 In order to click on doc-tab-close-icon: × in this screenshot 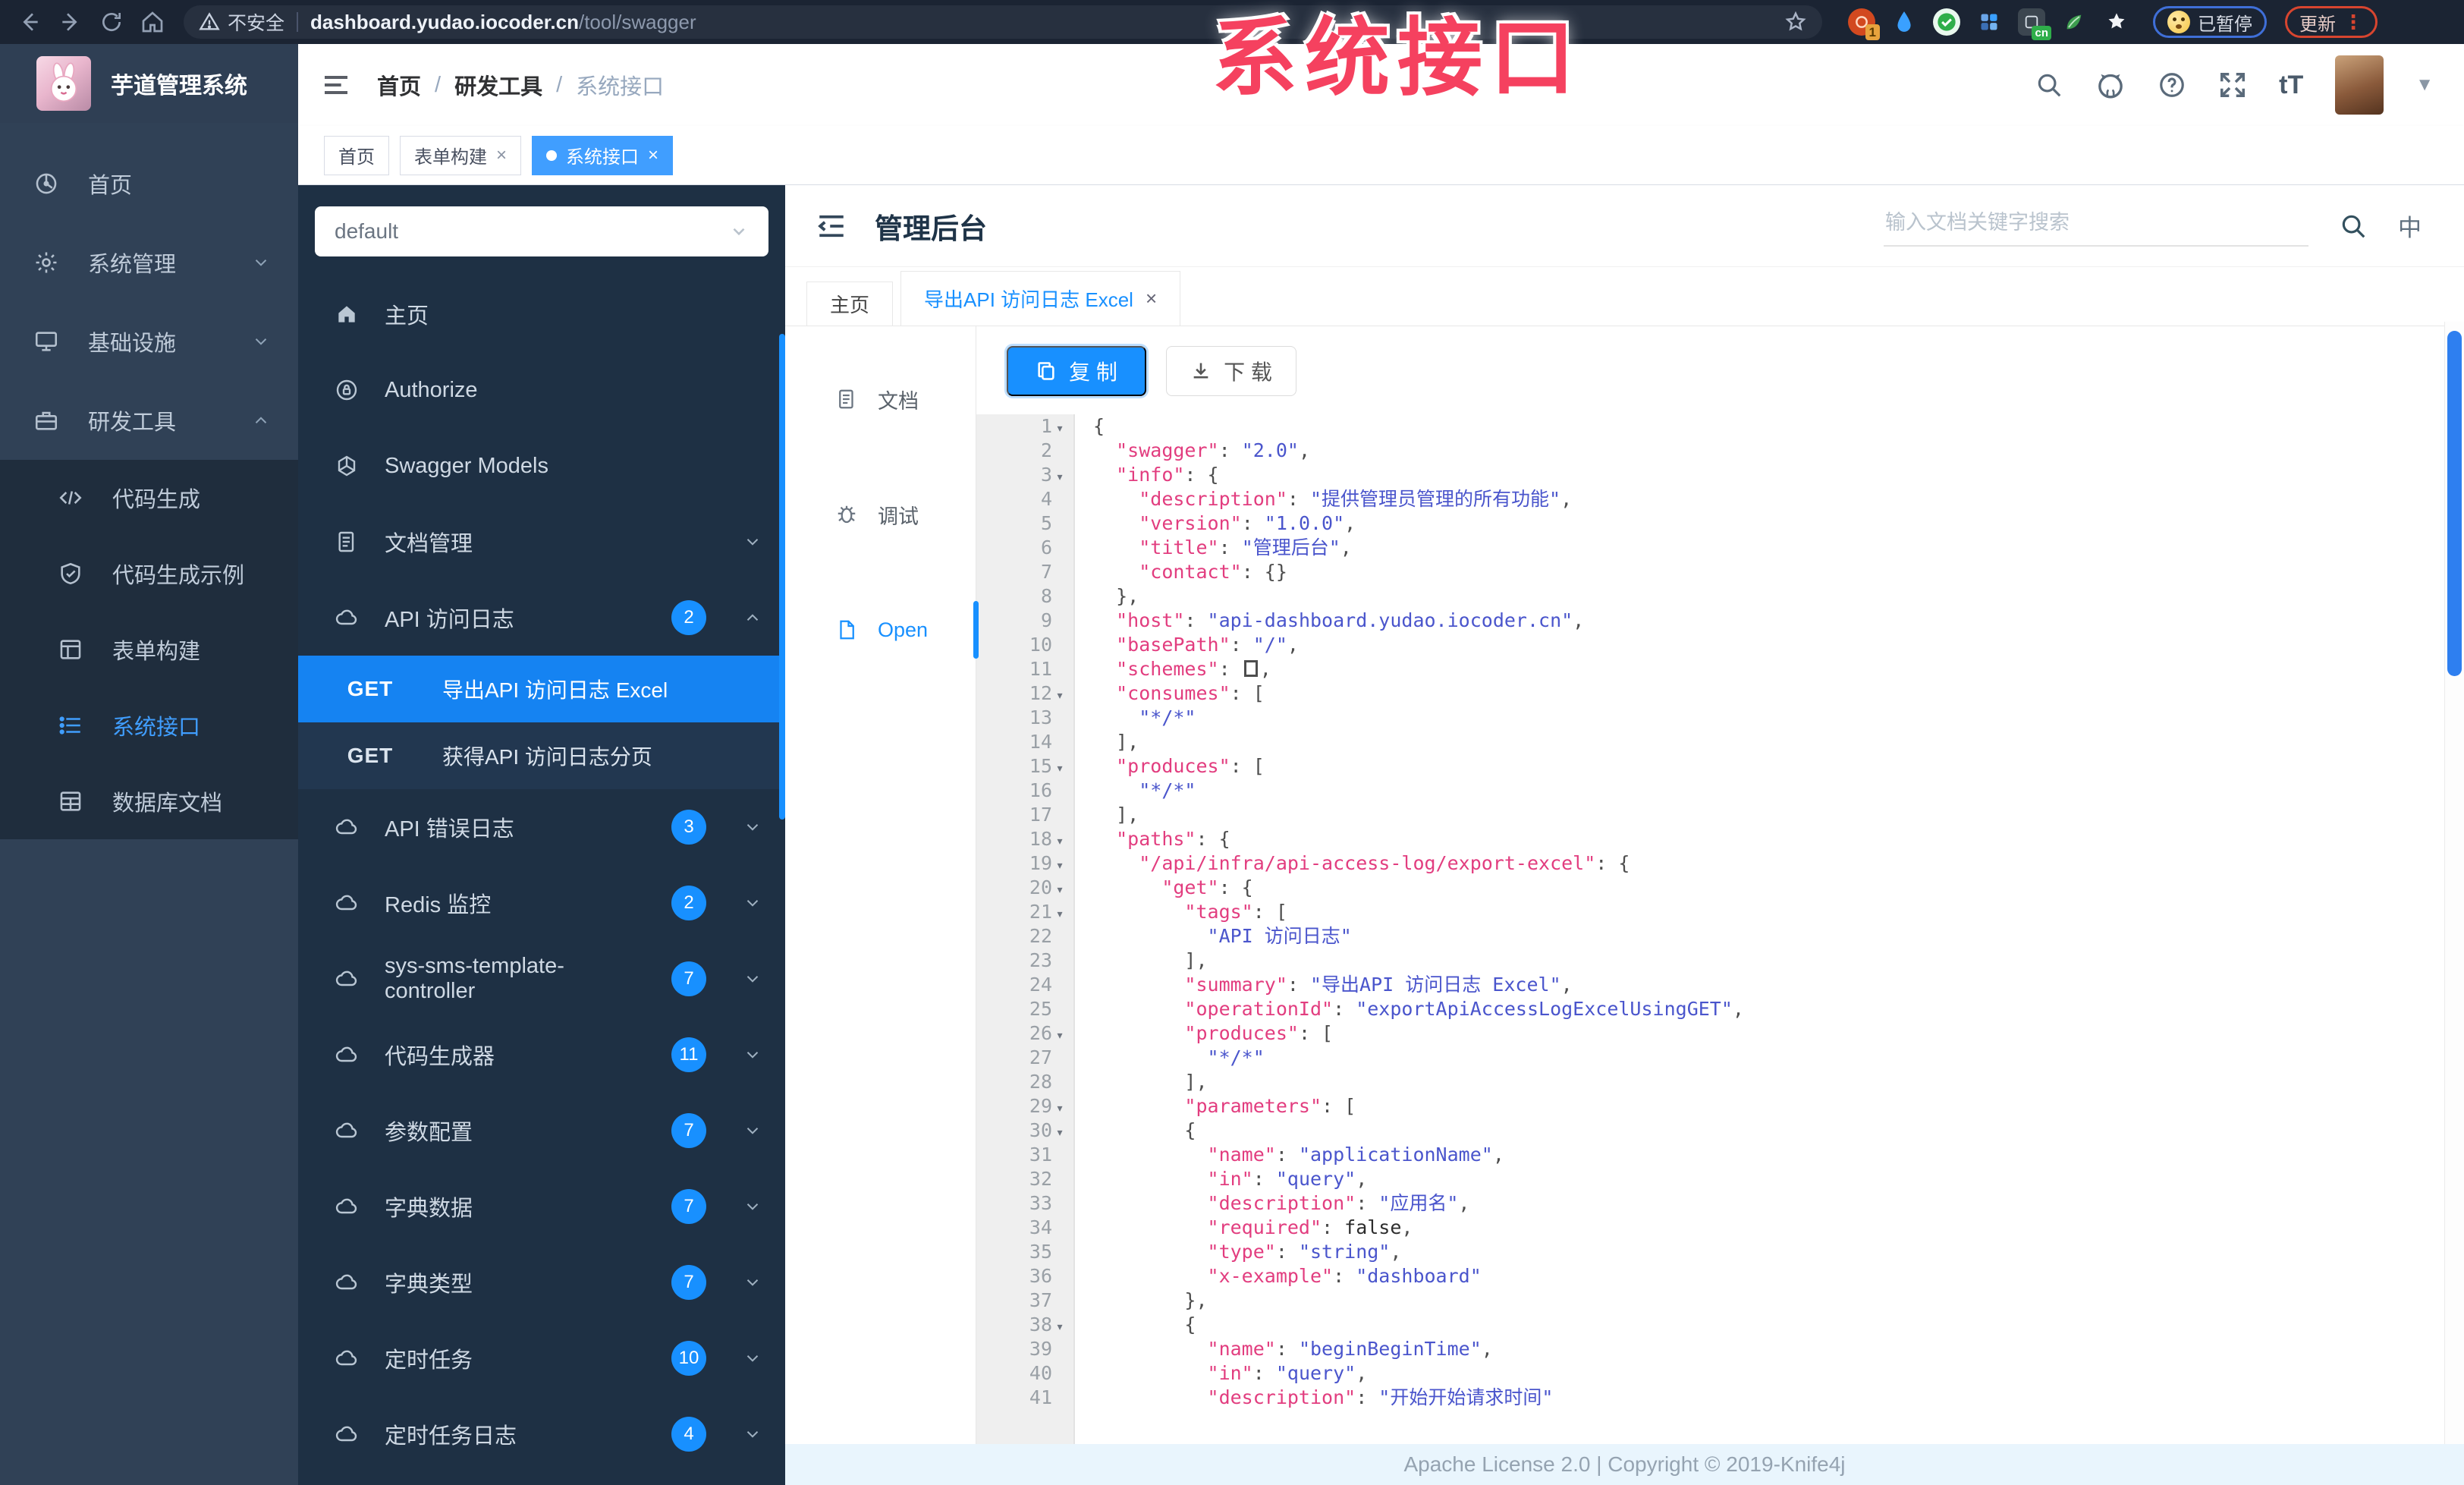, I will do `click(1151, 298)`.